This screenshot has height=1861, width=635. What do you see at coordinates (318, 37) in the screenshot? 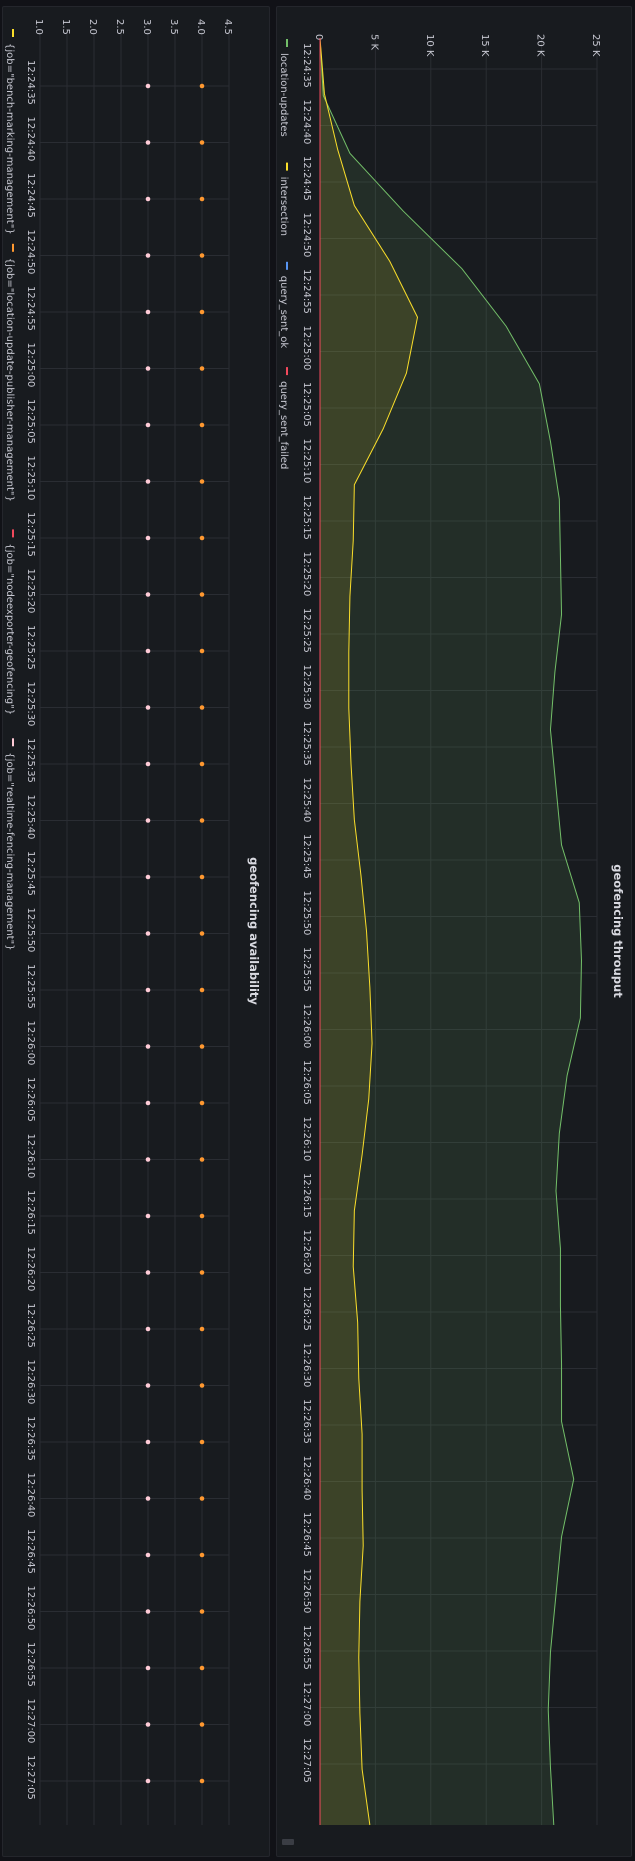
I see `value-tick-label: 0` at bounding box center [318, 37].